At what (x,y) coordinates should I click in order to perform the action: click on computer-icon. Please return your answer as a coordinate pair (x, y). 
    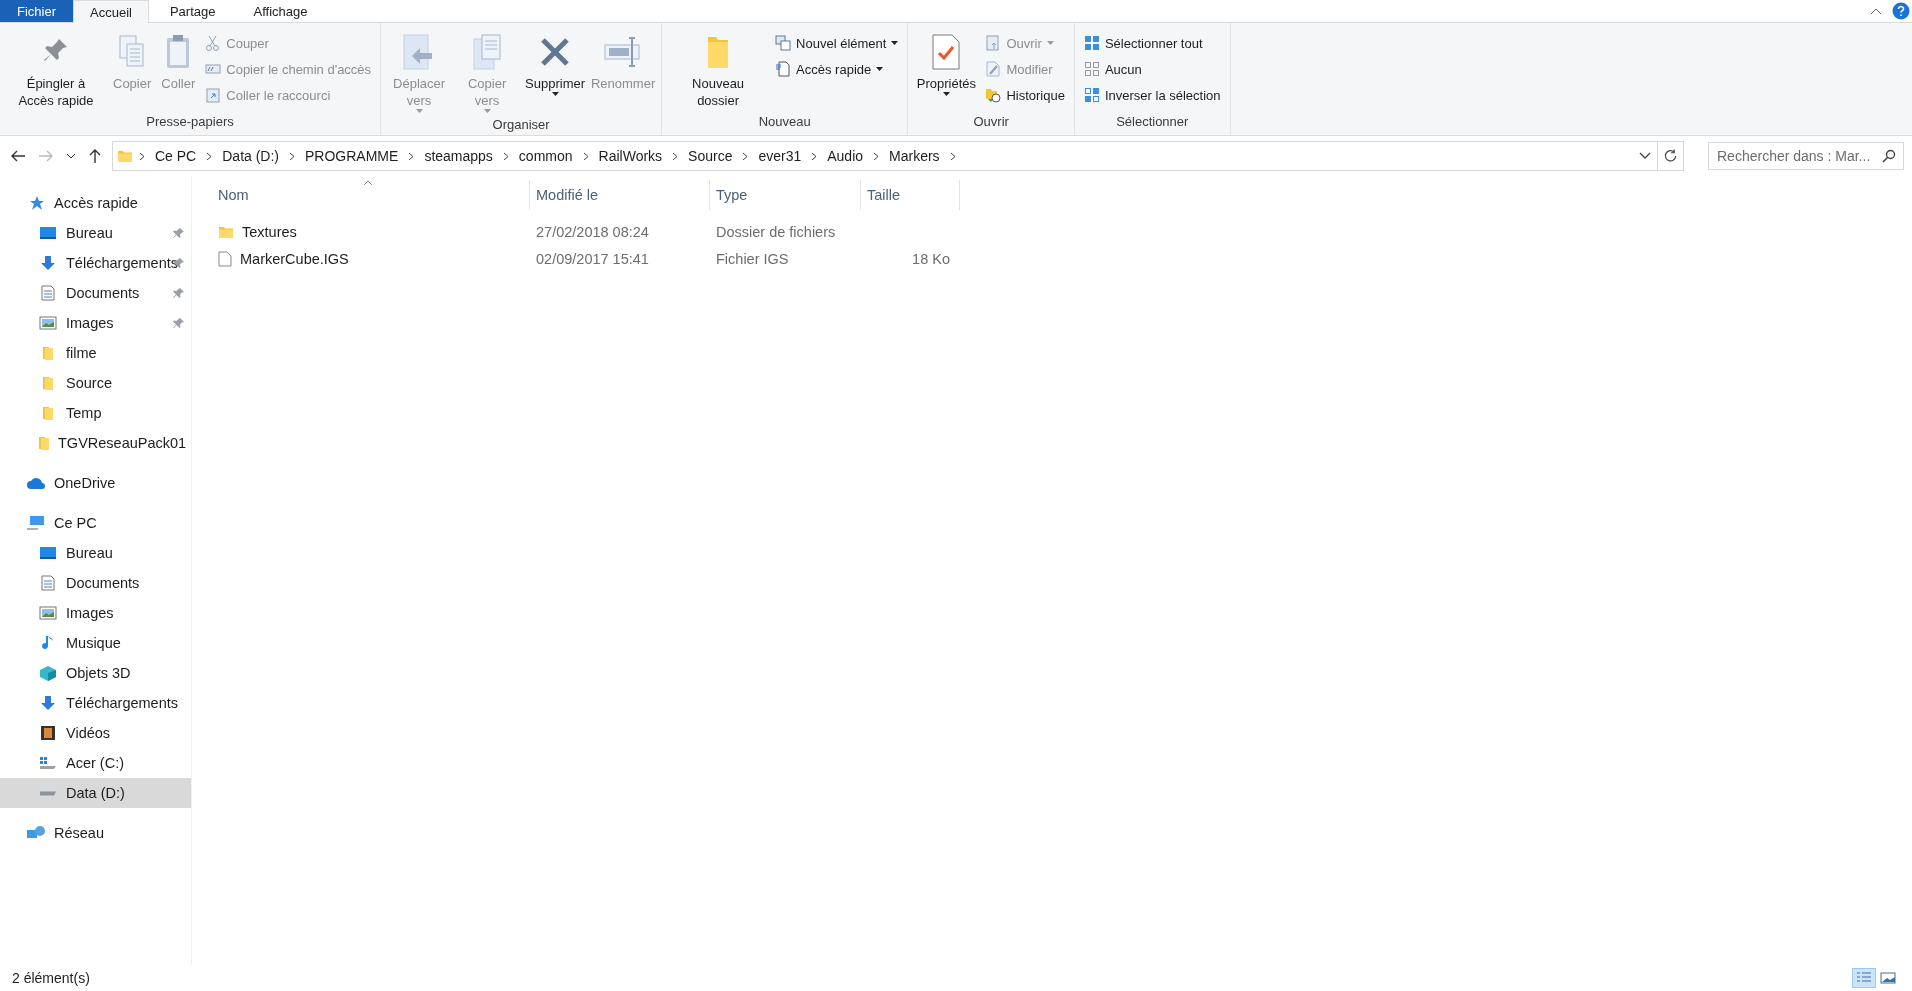
    Looking at the image, I should click on (36, 523).